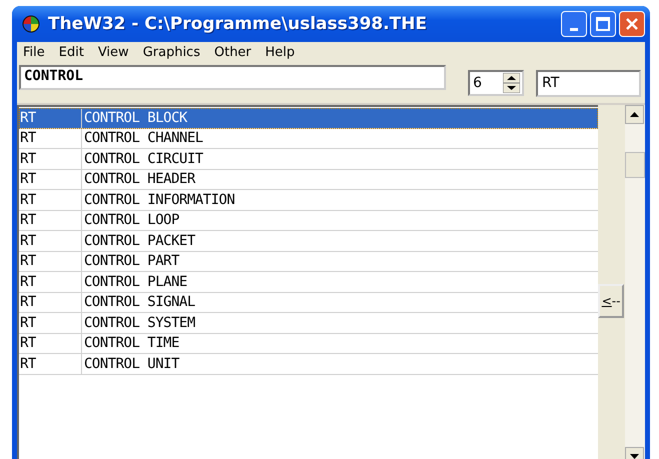 This screenshot has width=659, height=459. What do you see at coordinates (308, 262) in the screenshot?
I see `list-row: RT CONTROL PART` at bounding box center [308, 262].